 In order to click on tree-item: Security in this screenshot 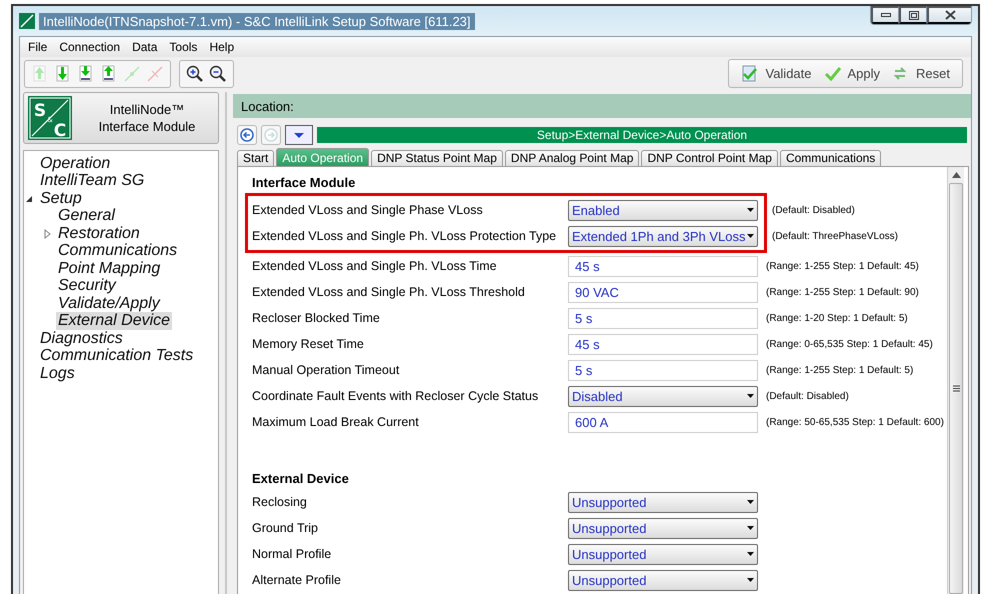, I will do `click(87, 286)`.